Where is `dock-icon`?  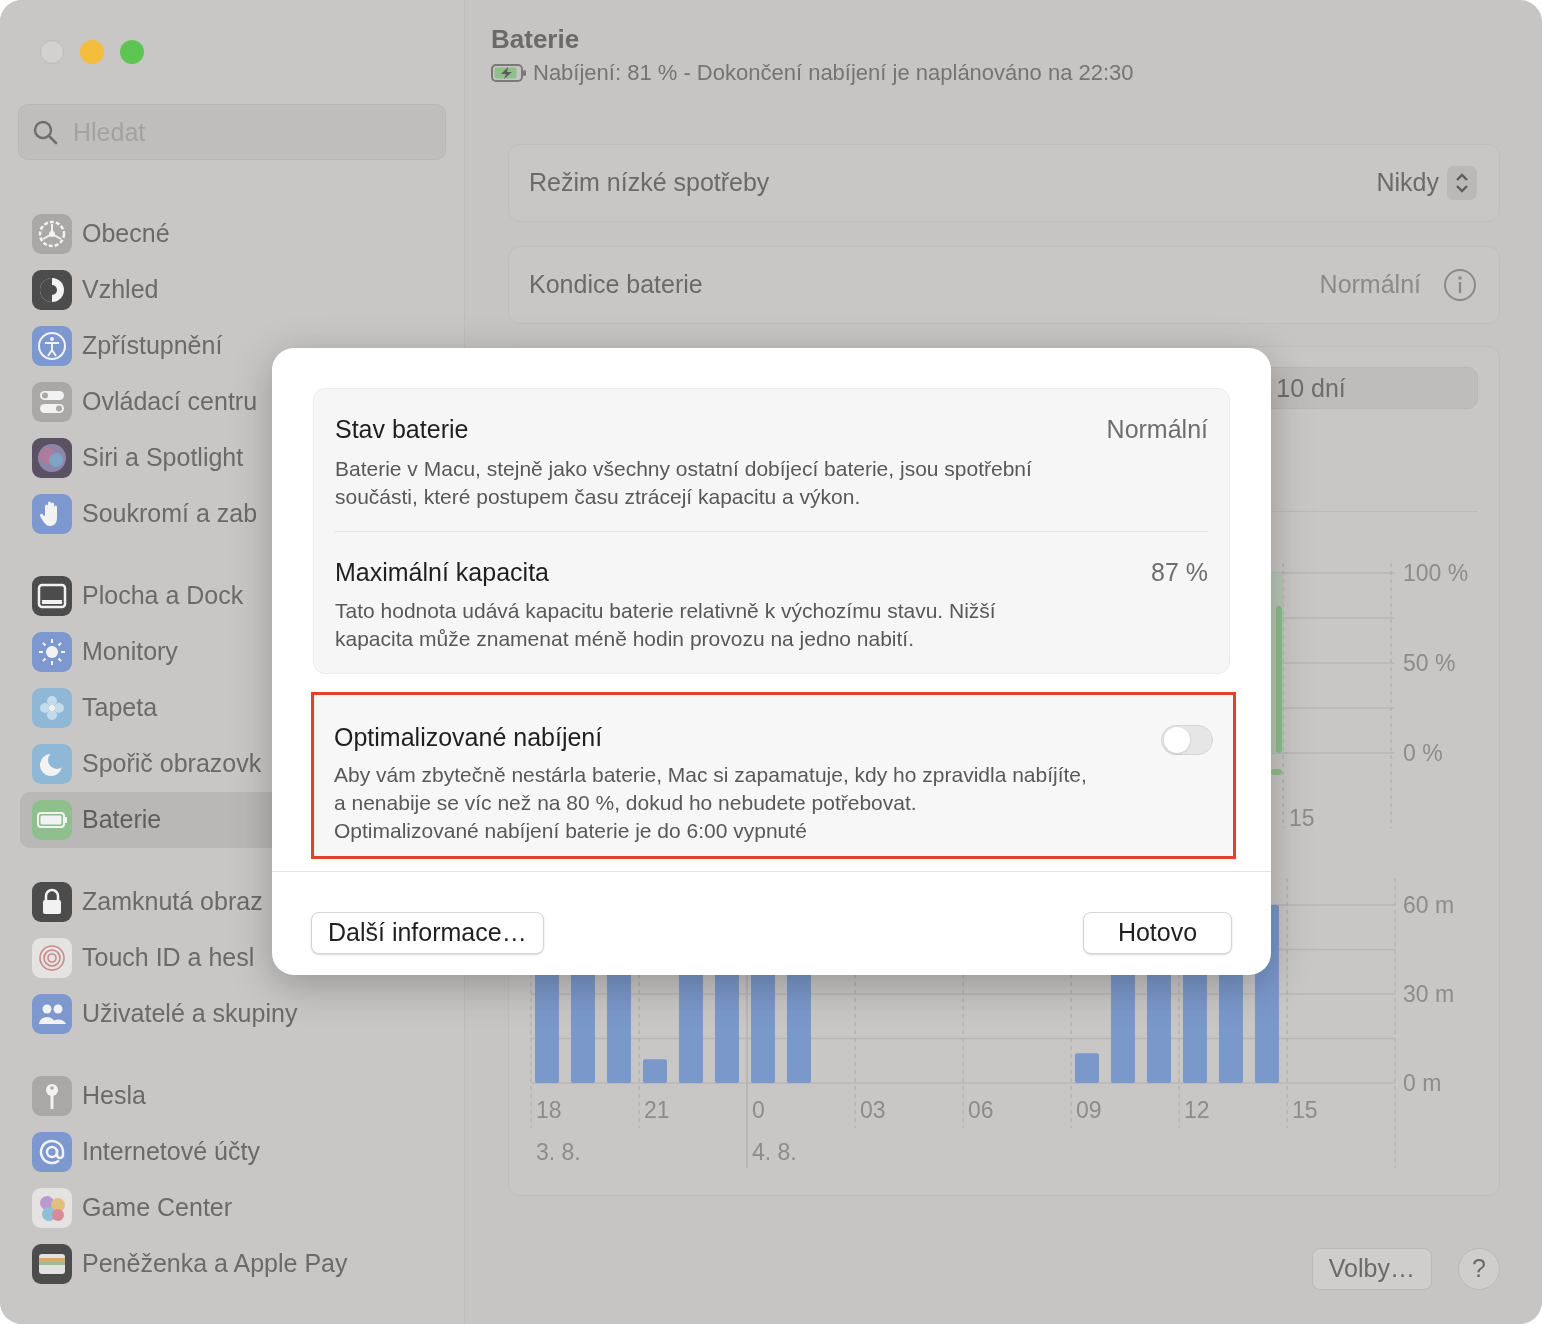 dock-icon is located at coordinates (52, 596).